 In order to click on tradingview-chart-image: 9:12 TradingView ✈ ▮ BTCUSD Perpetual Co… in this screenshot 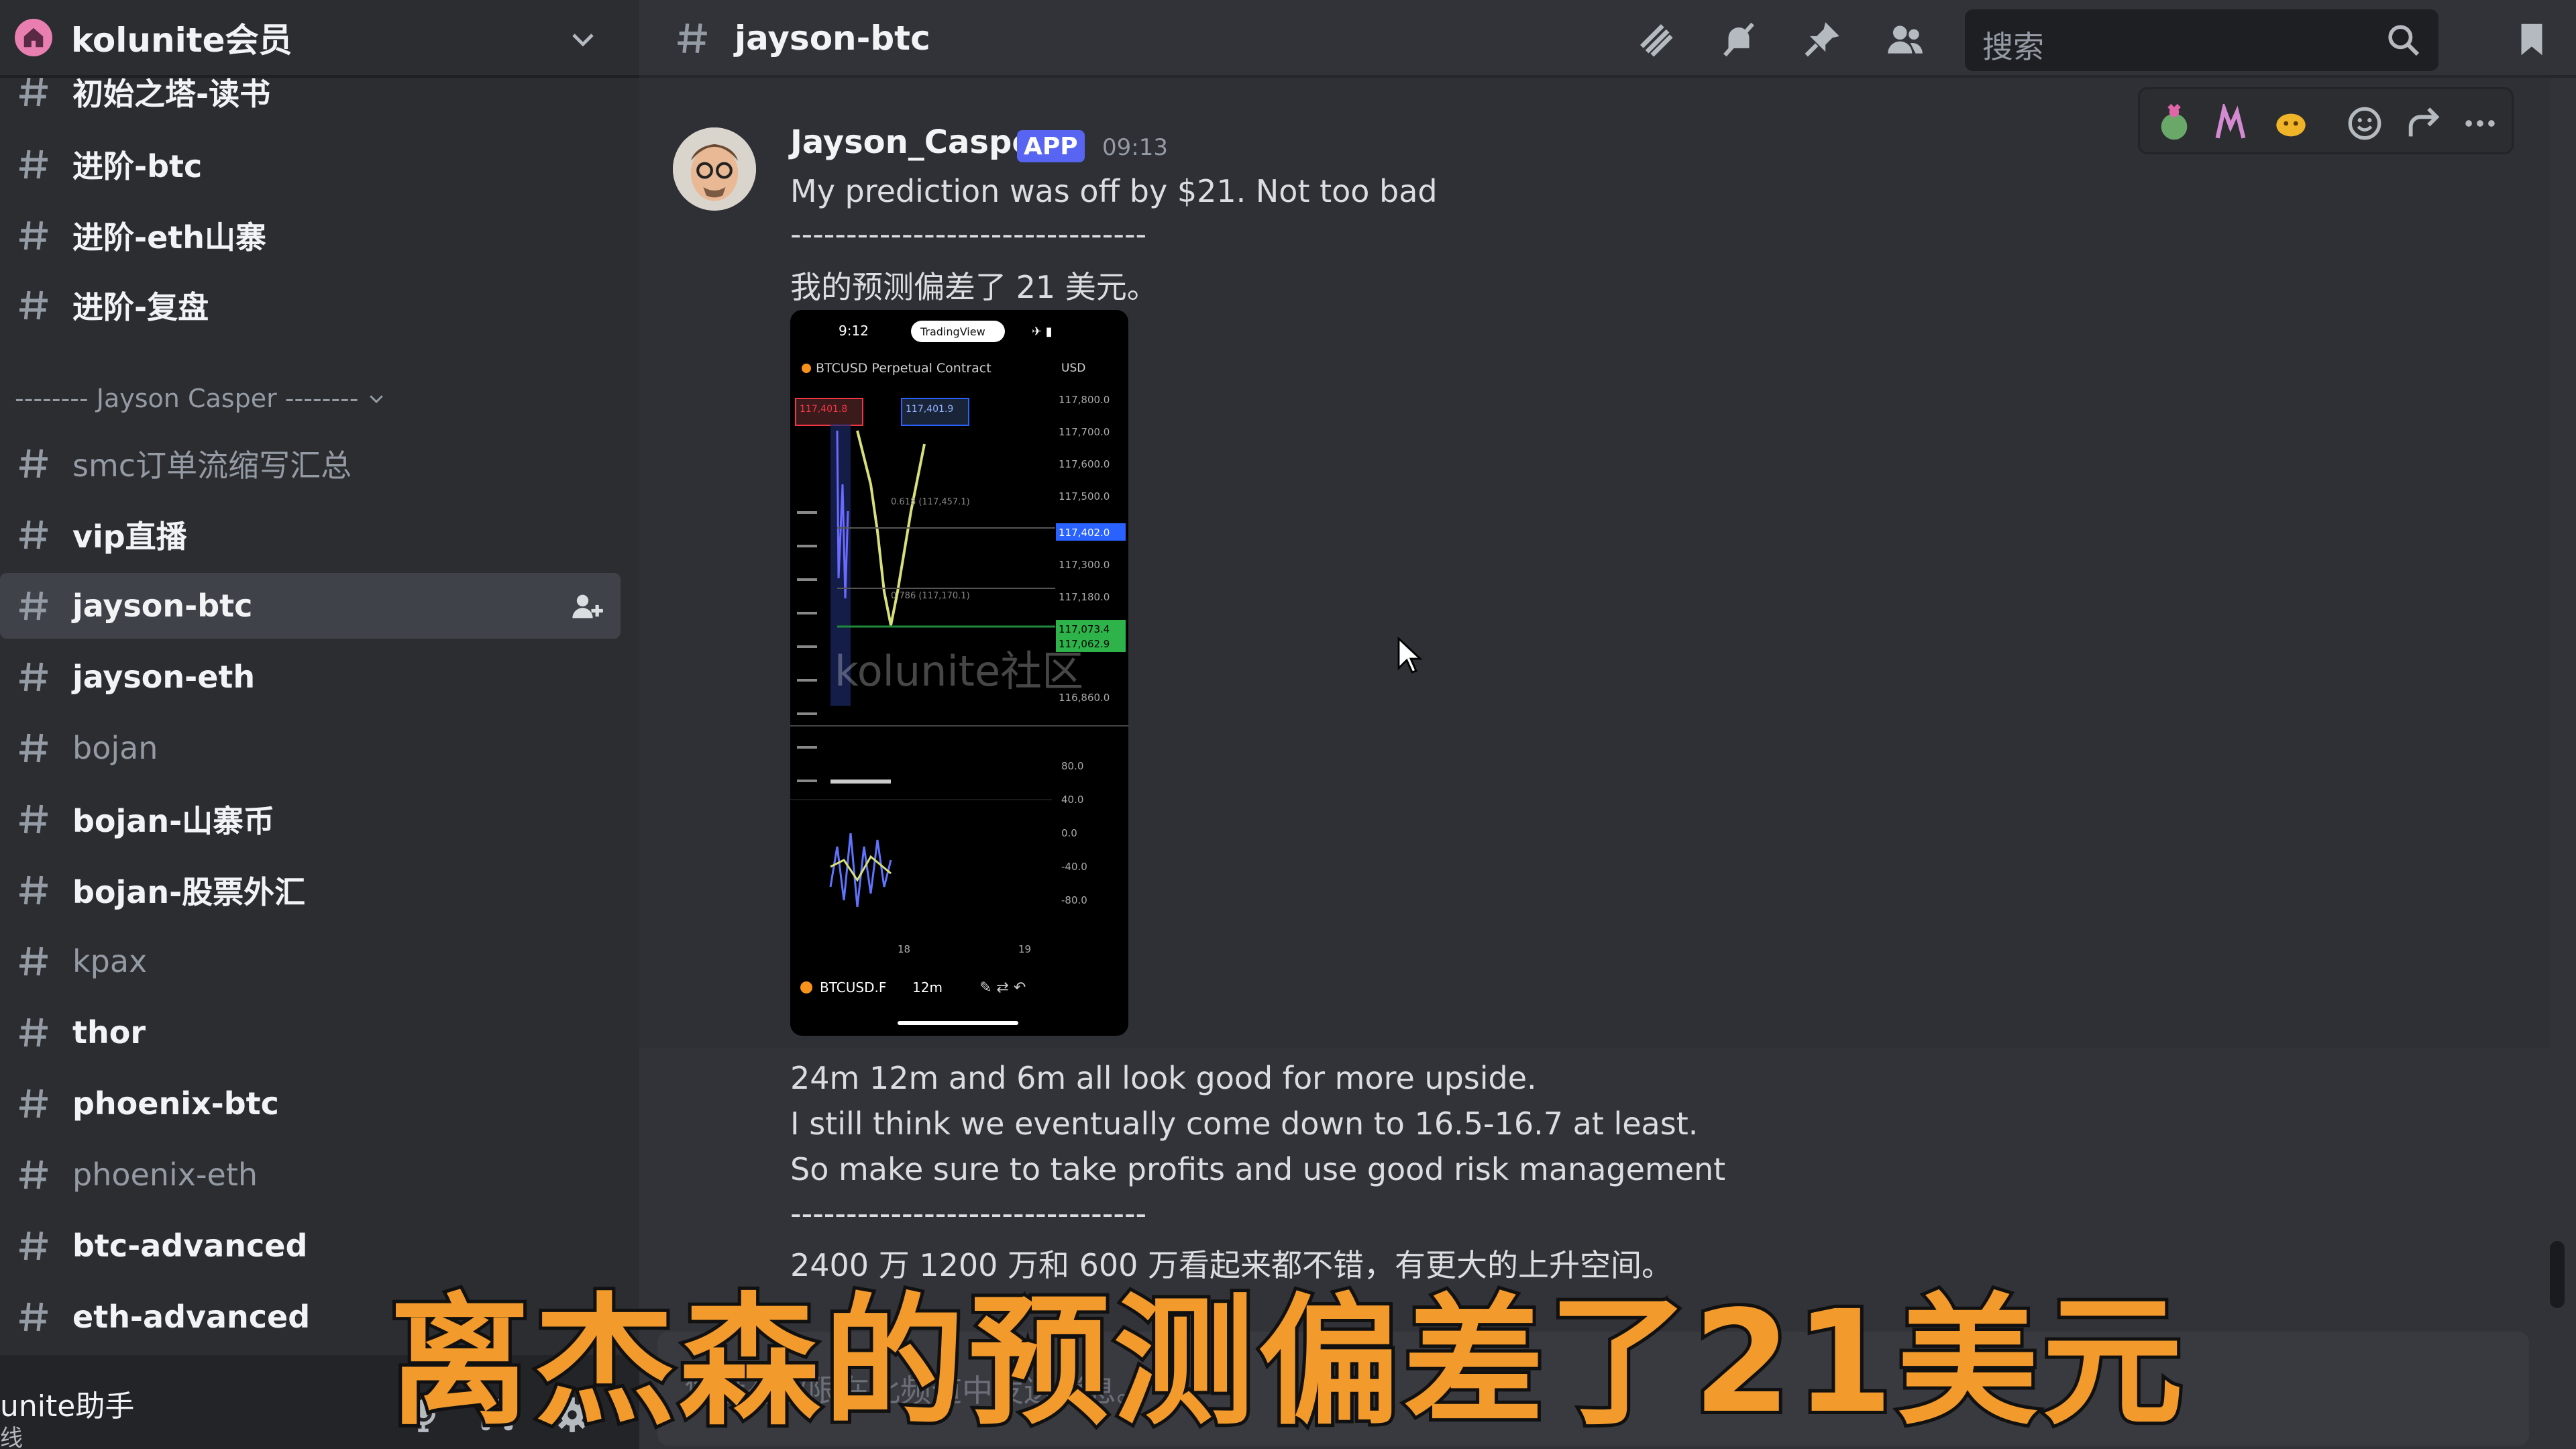, I will do `click(959, 673)`.